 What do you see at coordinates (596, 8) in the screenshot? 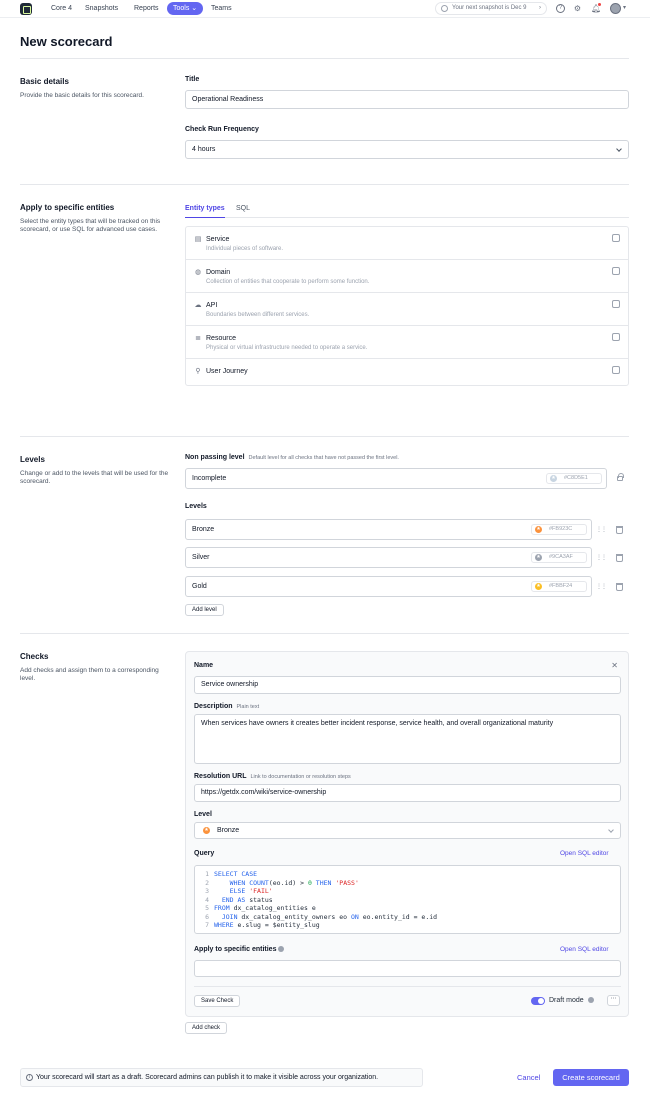
I see `bell-icon: 🔔︎` at bounding box center [596, 8].